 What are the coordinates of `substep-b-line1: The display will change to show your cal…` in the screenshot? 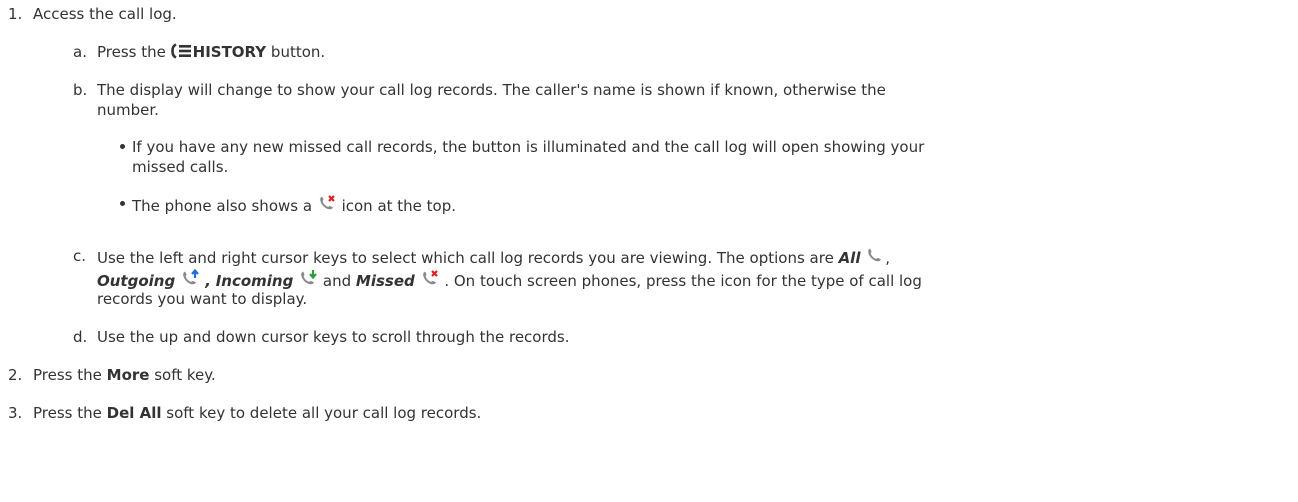 It's located at (491, 90).